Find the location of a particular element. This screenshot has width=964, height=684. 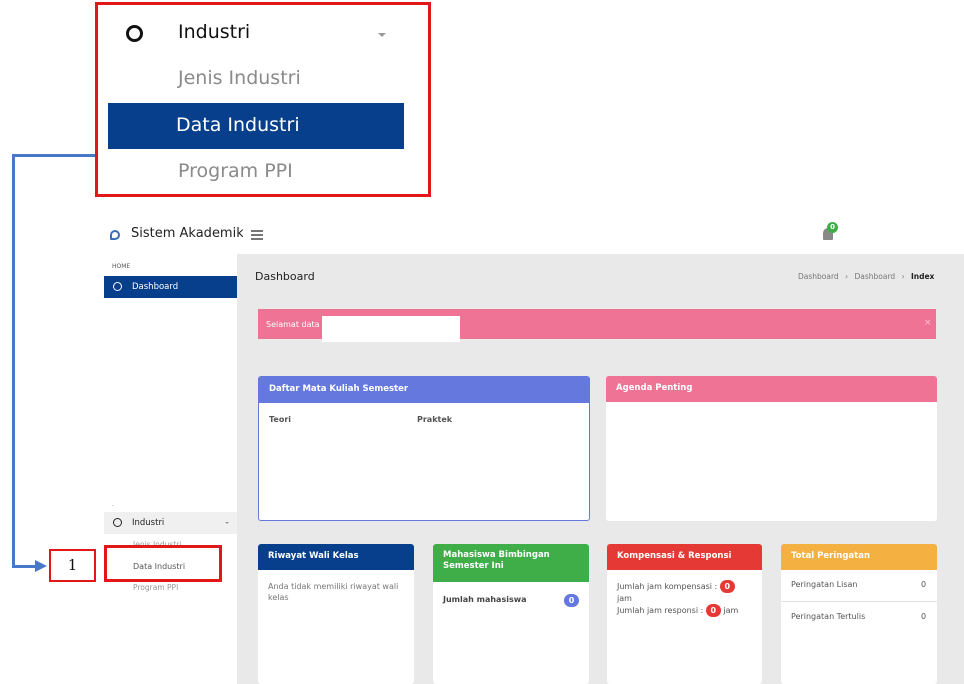

card-title: Daftar Mata Kuliah Semester is located at coordinates (424, 390).